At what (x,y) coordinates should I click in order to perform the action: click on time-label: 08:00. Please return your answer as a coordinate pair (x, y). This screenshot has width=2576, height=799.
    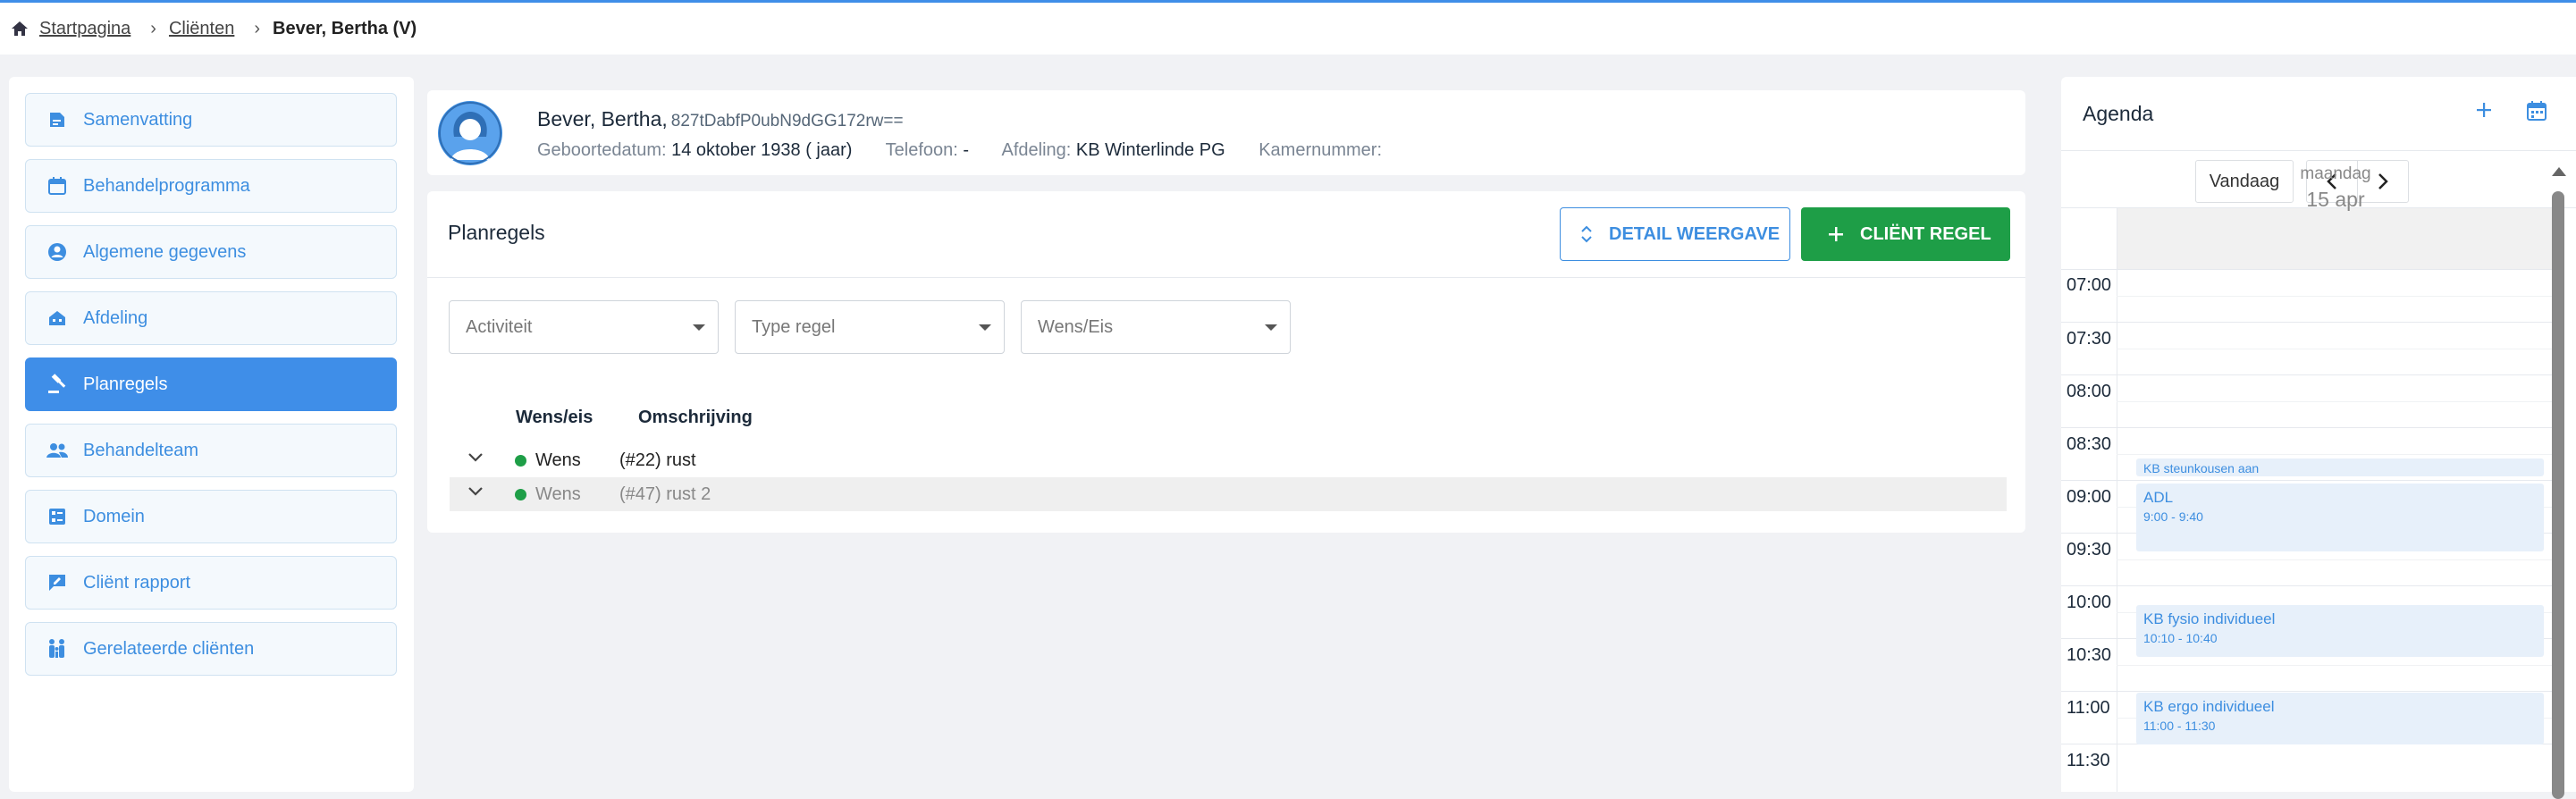
    Looking at the image, I should click on (2090, 391).